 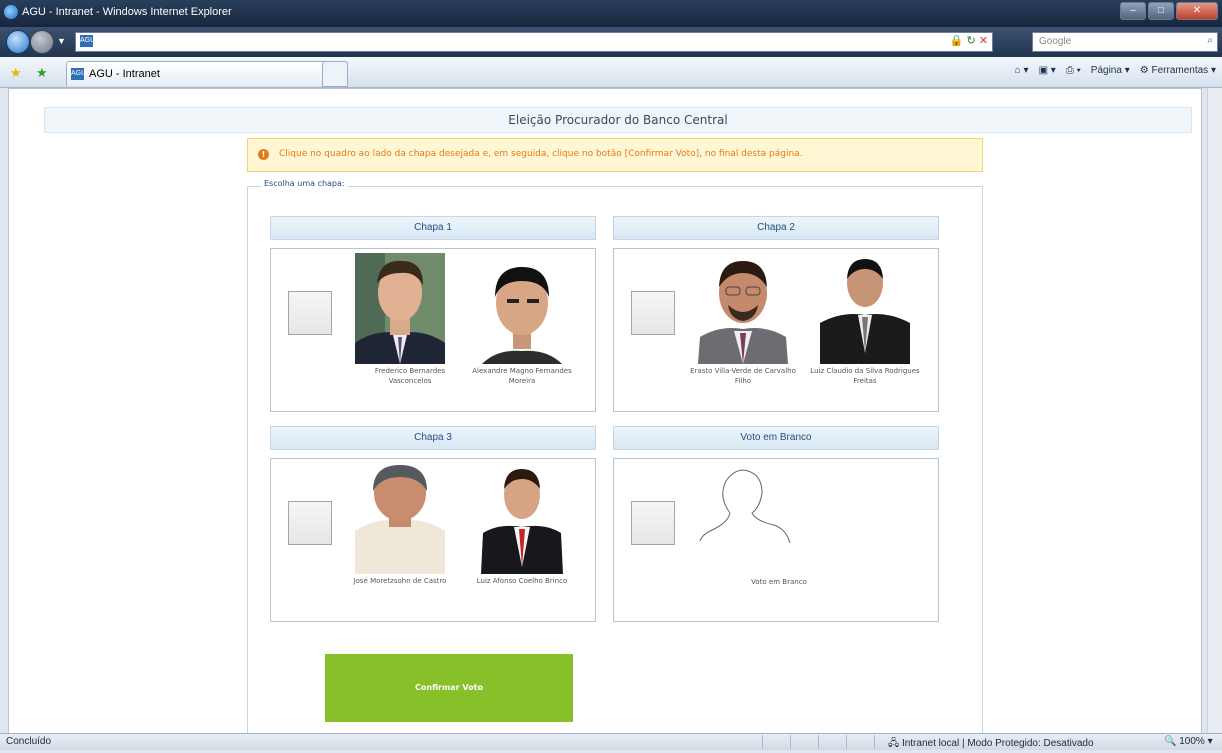 I want to click on close-button: ✕, so click(x=1197, y=11).